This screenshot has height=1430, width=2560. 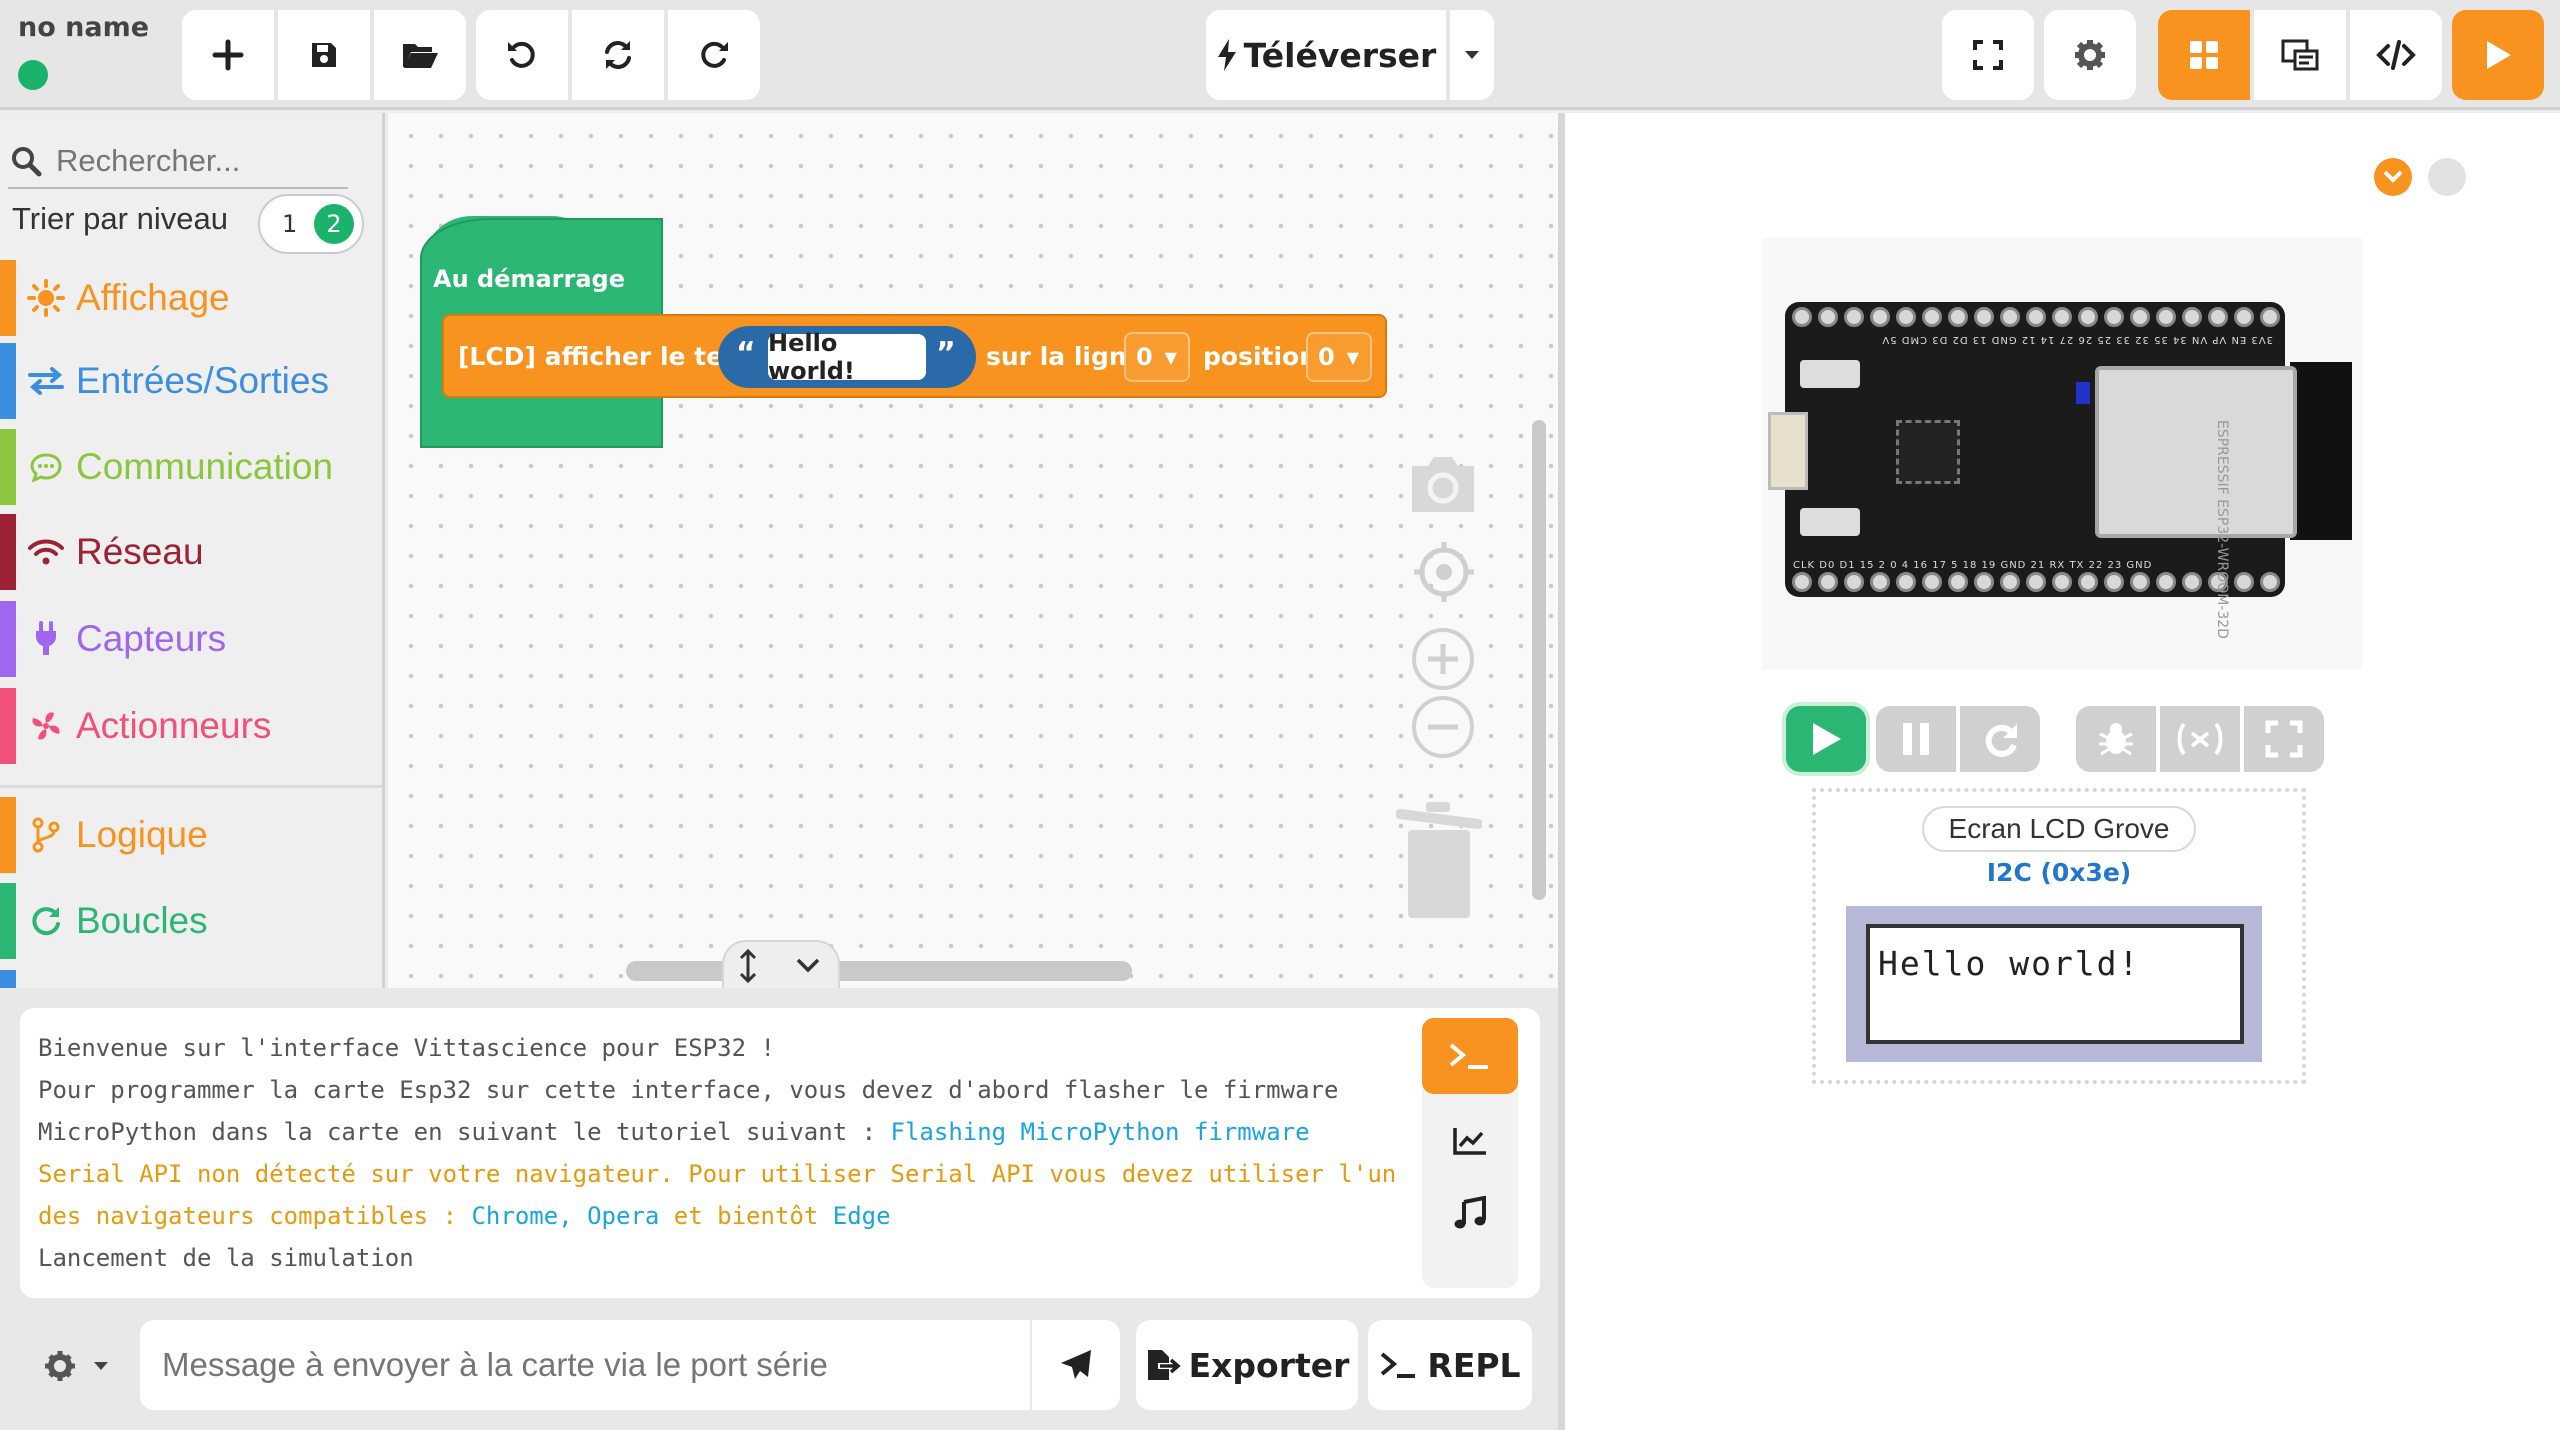 What do you see at coordinates (191, 467) in the screenshot?
I see `category-communication: Communication` at bounding box center [191, 467].